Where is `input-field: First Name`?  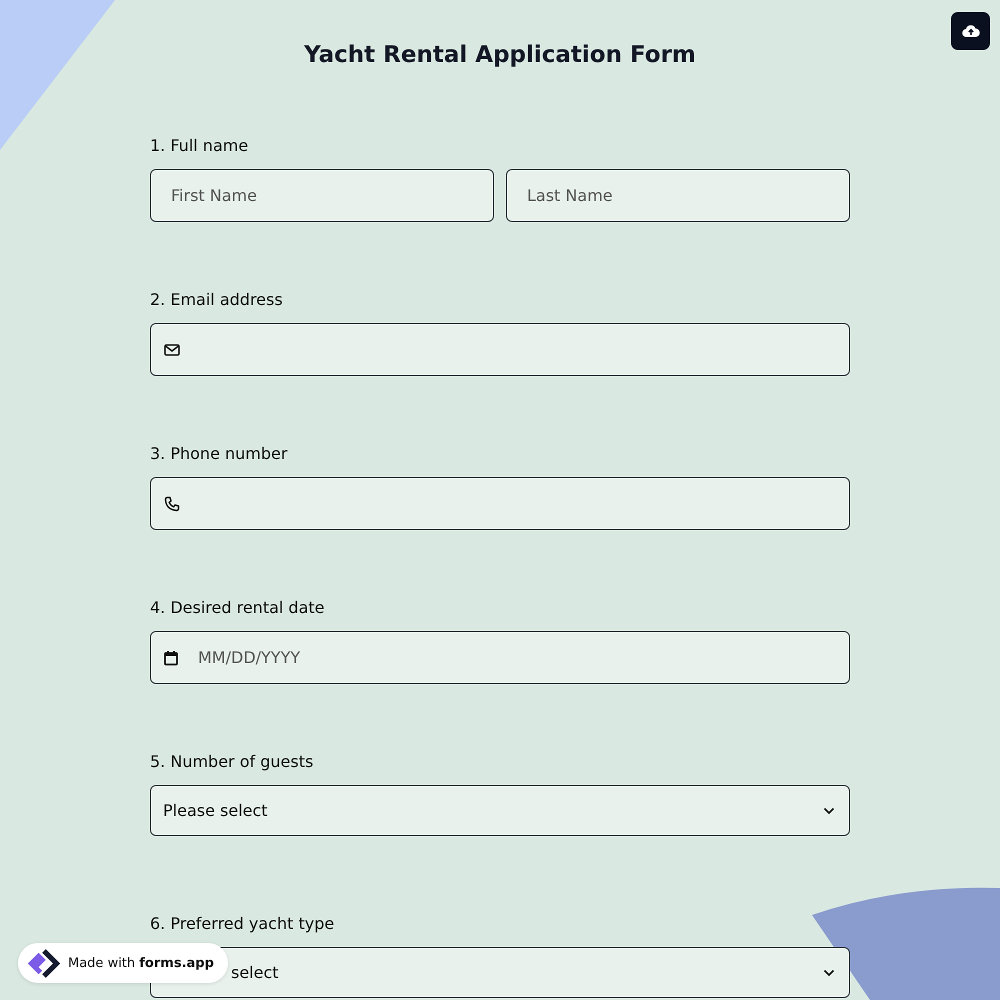 input-field: First Name is located at coordinates (322, 195).